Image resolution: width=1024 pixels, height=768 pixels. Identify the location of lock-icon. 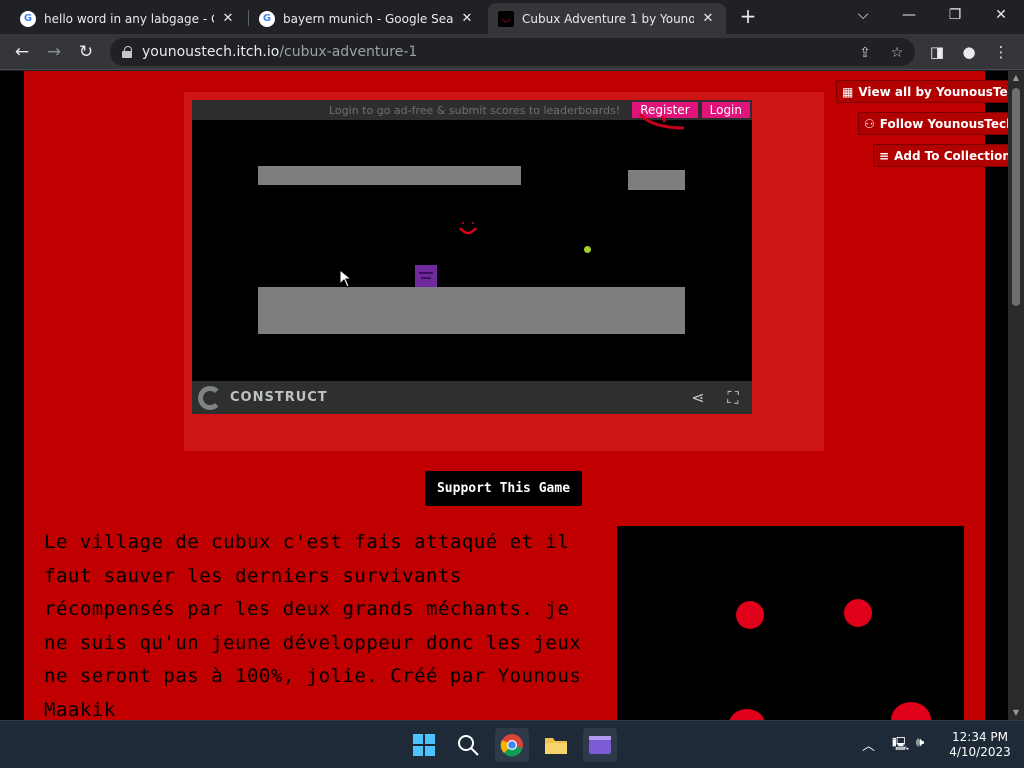
(127, 52).